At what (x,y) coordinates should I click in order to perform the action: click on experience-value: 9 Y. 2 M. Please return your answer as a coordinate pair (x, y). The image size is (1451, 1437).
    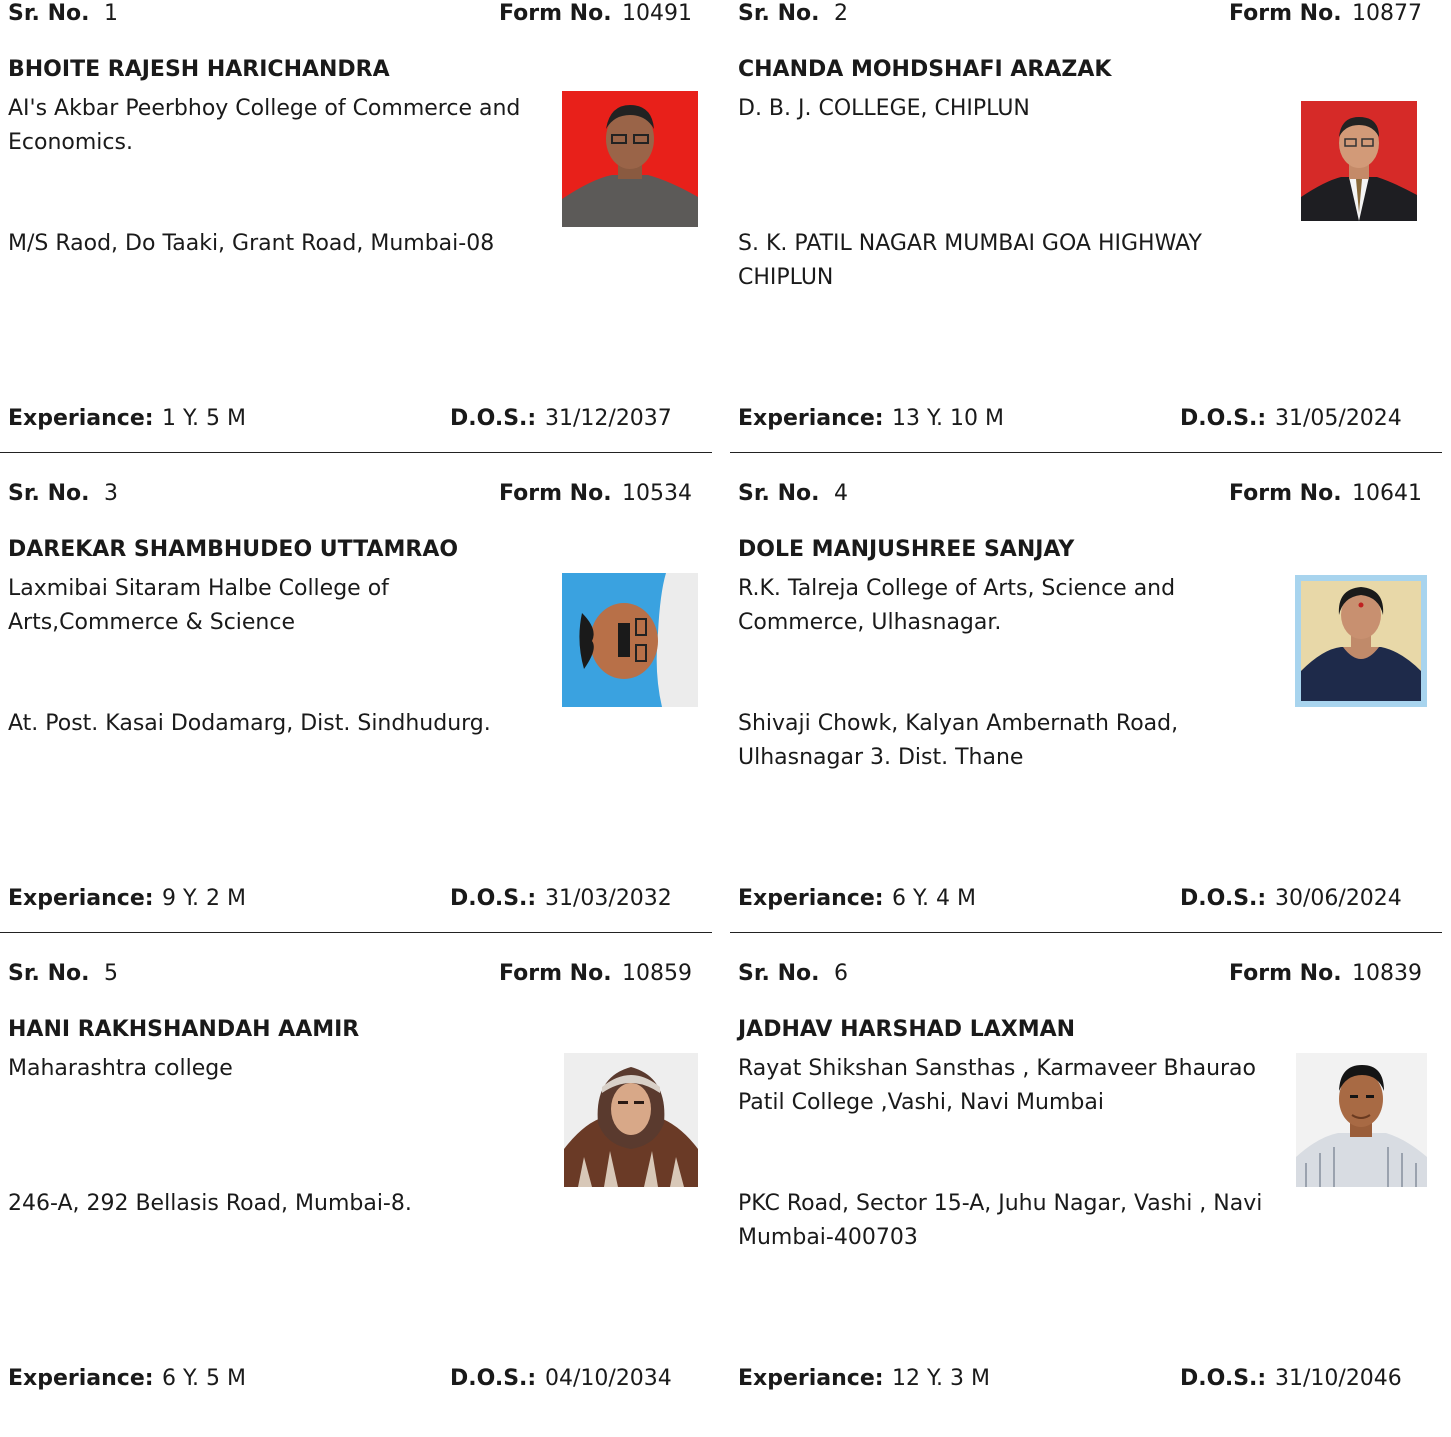
    Looking at the image, I should click on (204, 898).